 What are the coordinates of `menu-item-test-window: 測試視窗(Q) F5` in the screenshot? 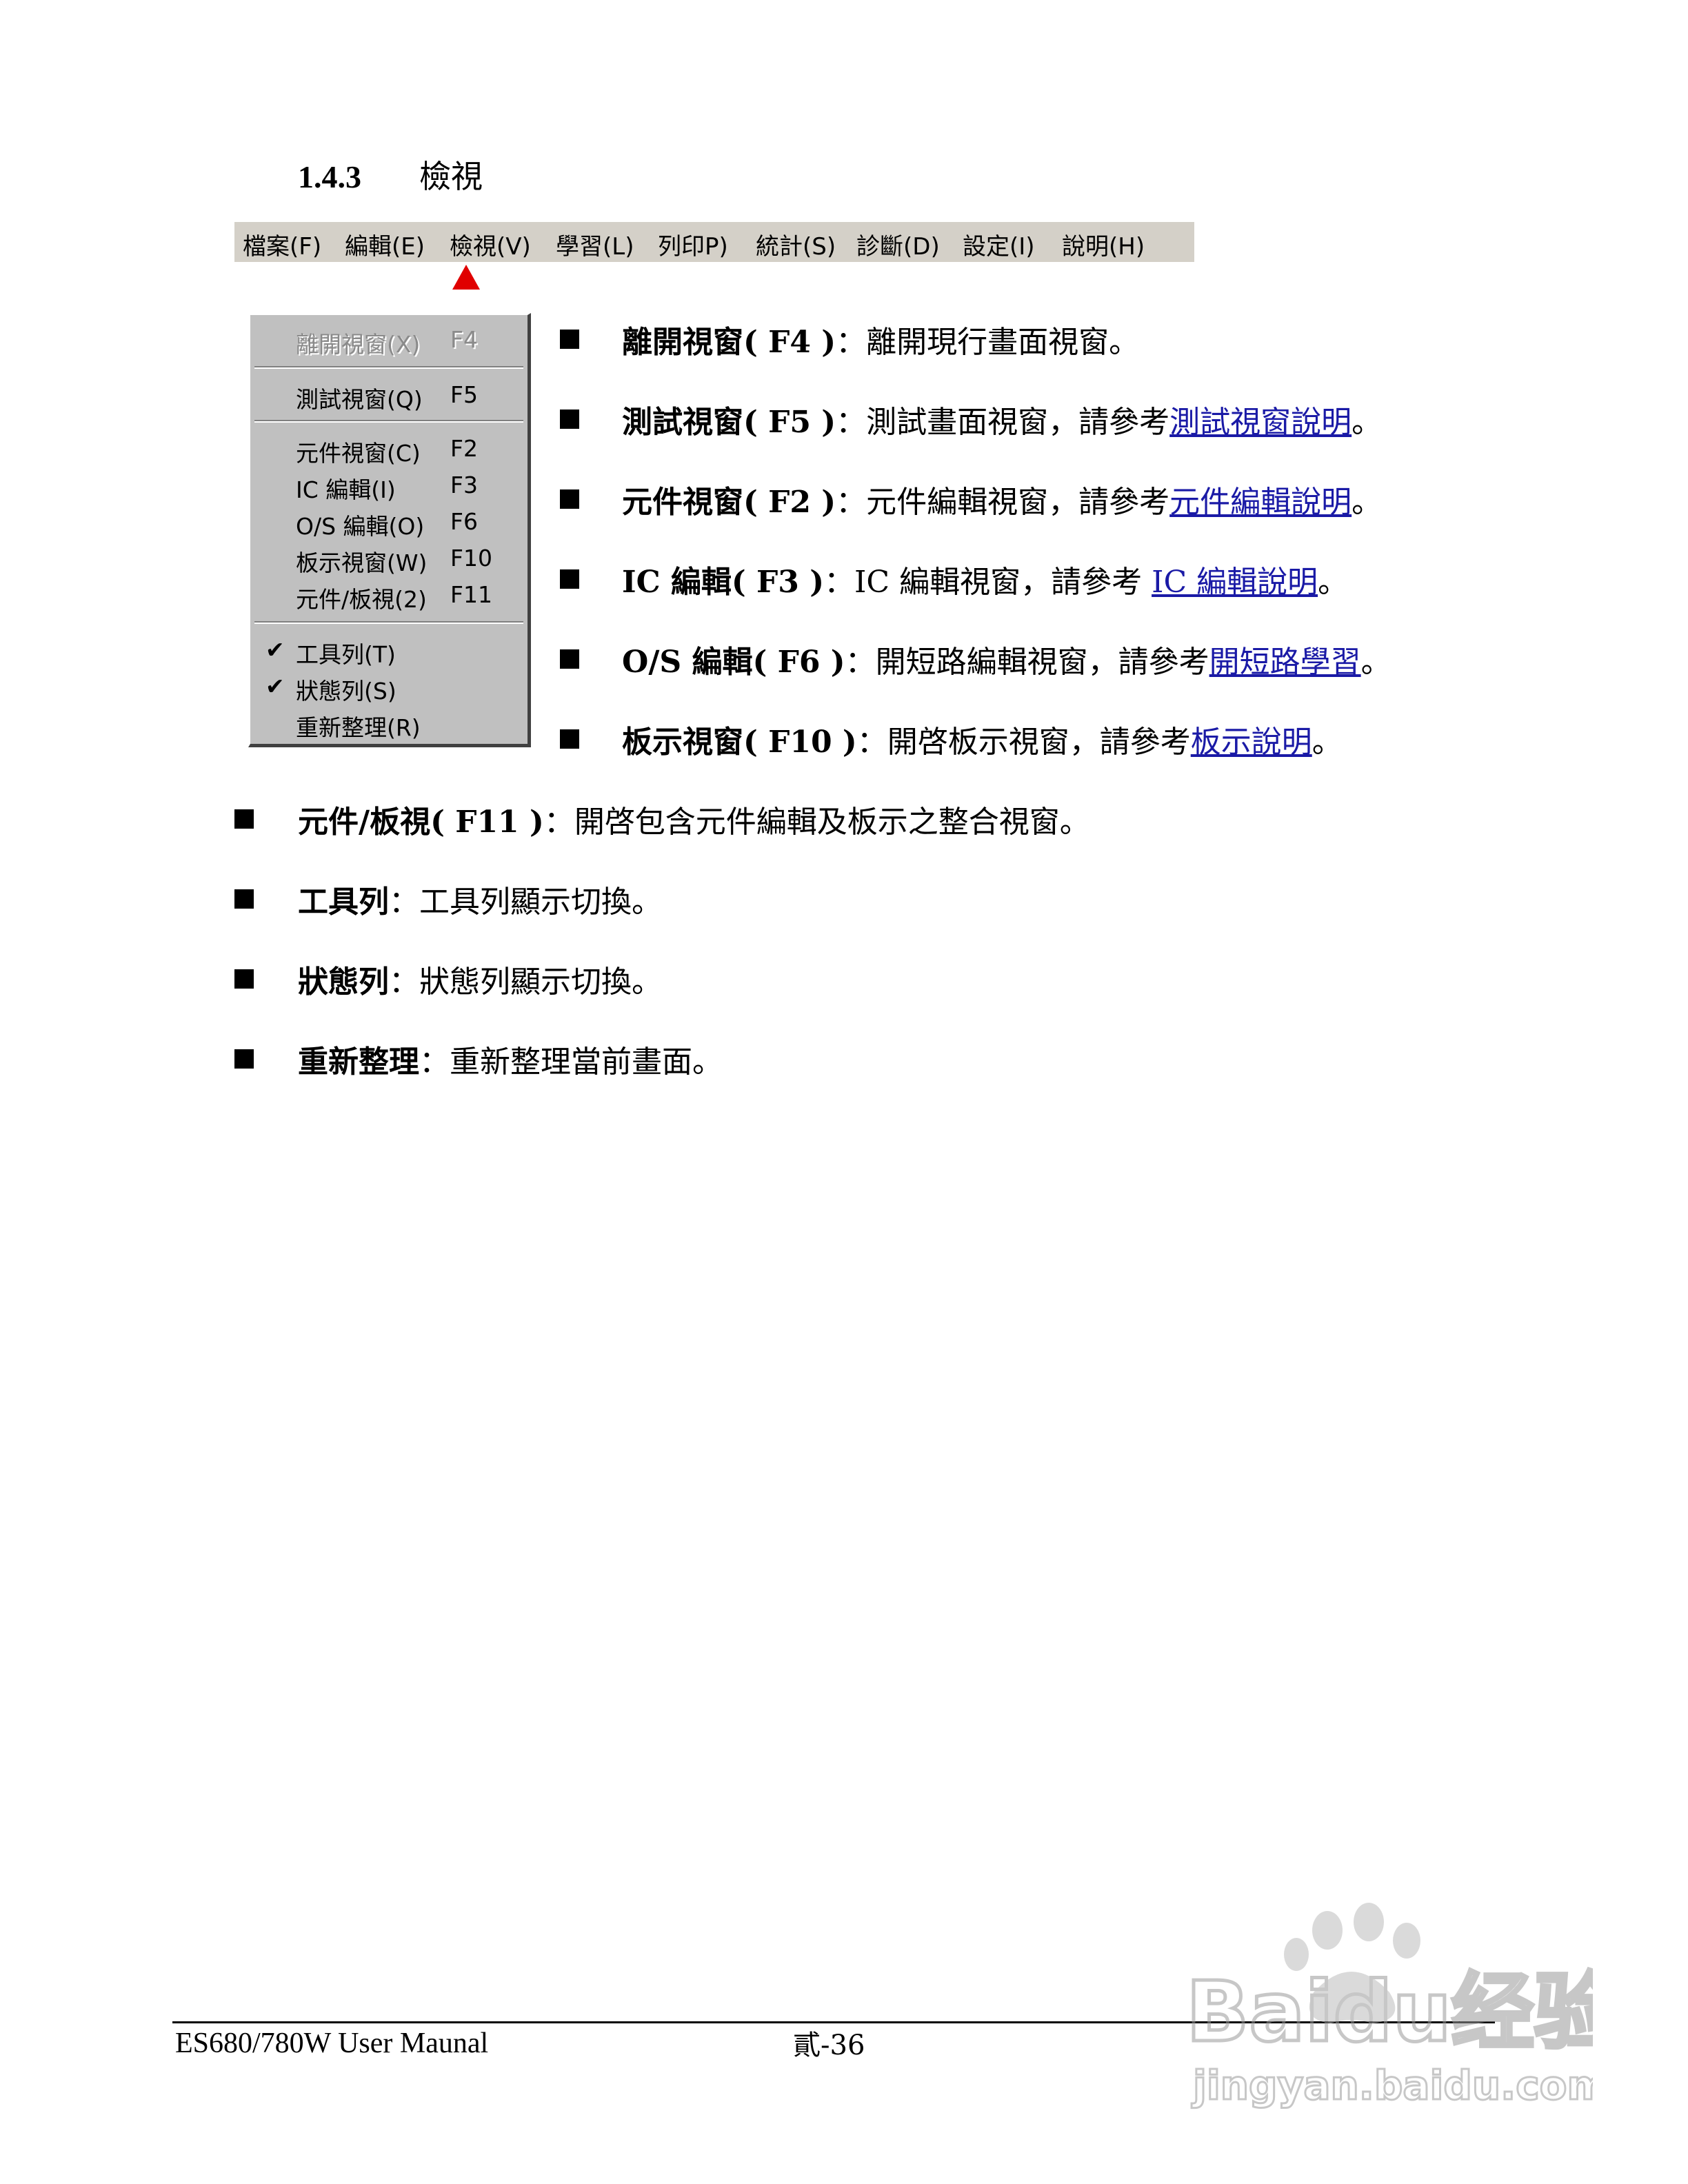 It's located at (389, 395).